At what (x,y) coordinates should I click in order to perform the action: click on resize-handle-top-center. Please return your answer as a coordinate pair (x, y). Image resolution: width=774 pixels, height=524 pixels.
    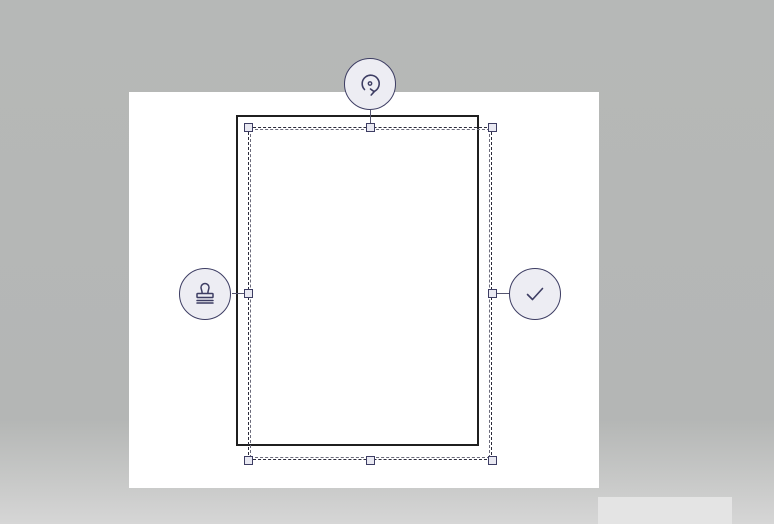
    Looking at the image, I should click on (370, 127).